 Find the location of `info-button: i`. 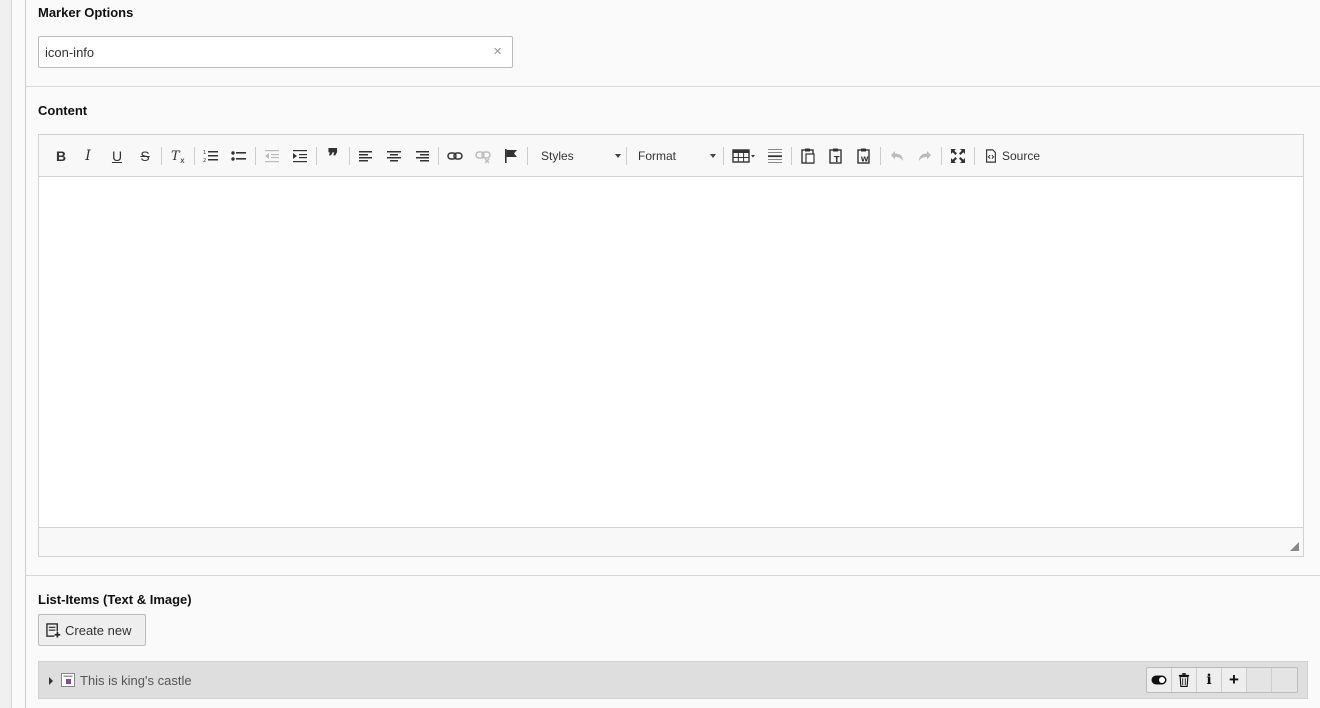

info-button: i is located at coordinates (1209, 680).